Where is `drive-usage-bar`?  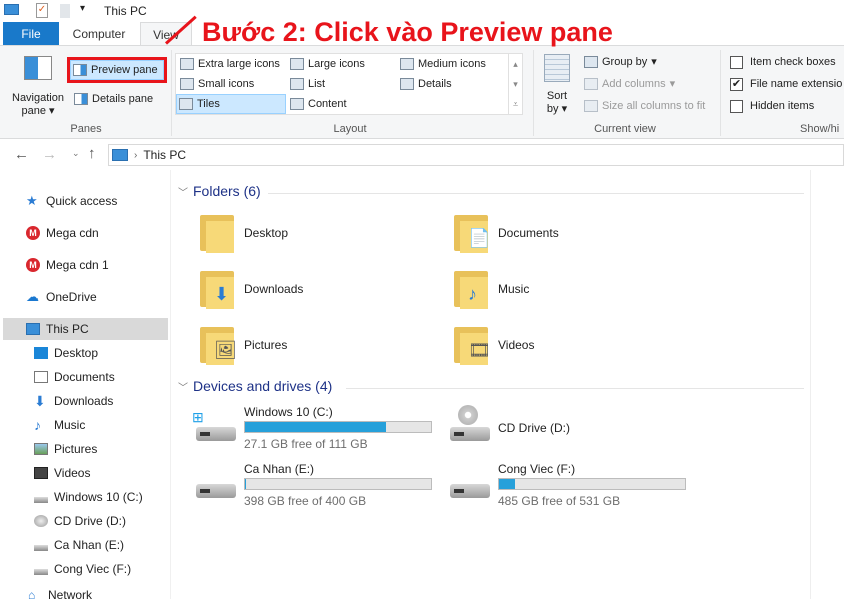 drive-usage-bar is located at coordinates (338, 484).